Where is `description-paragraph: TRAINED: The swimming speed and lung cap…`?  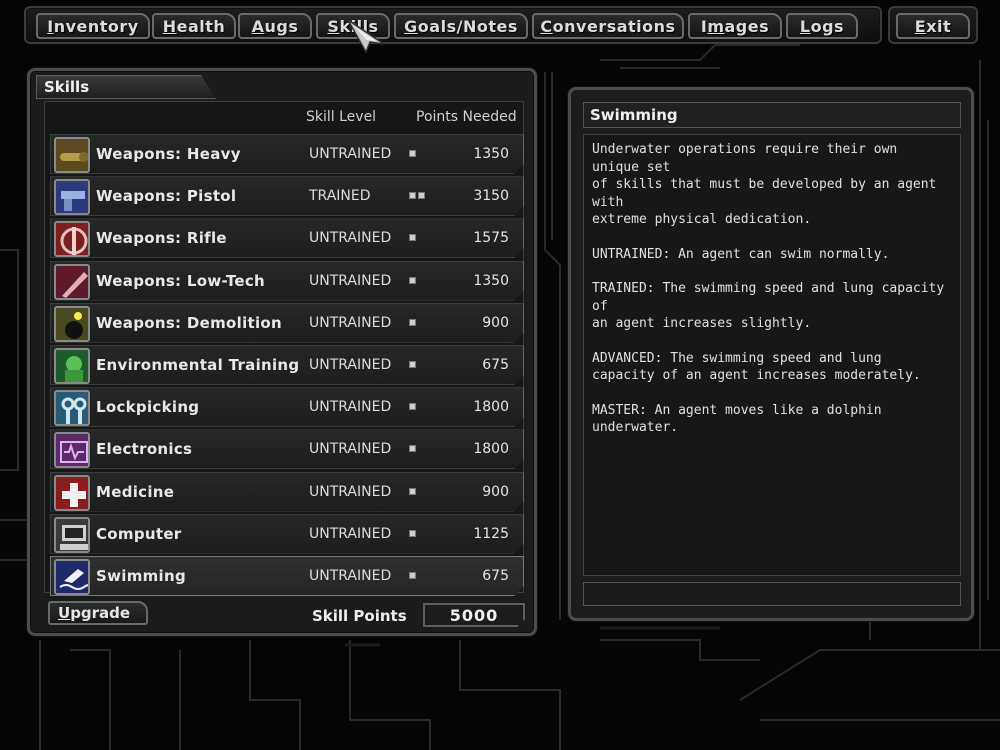 description-paragraph: TRAINED: The swimming speed and lung cap… is located at coordinates (768, 306).